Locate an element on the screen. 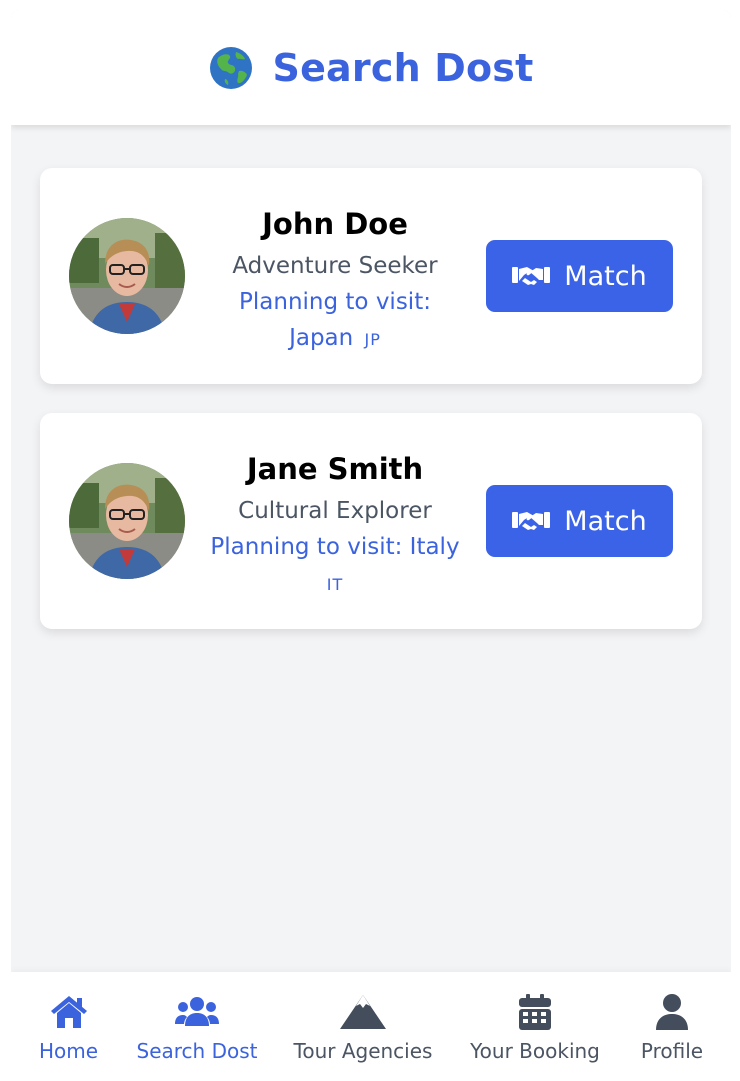  nav-label-your-booking: Your Booking is located at coordinates (535, 1051).